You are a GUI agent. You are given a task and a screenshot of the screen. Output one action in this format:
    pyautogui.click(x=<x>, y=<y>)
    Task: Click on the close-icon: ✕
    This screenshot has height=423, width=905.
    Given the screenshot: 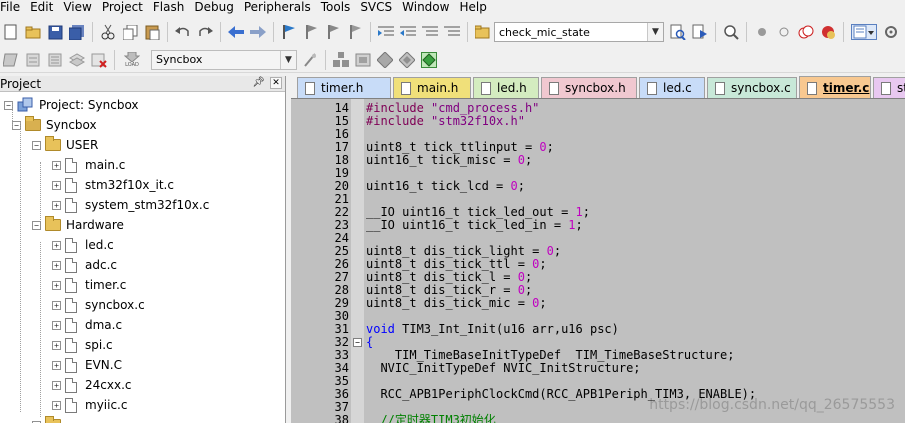 What is the action you would take?
    pyautogui.click(x=276, y=83)
    